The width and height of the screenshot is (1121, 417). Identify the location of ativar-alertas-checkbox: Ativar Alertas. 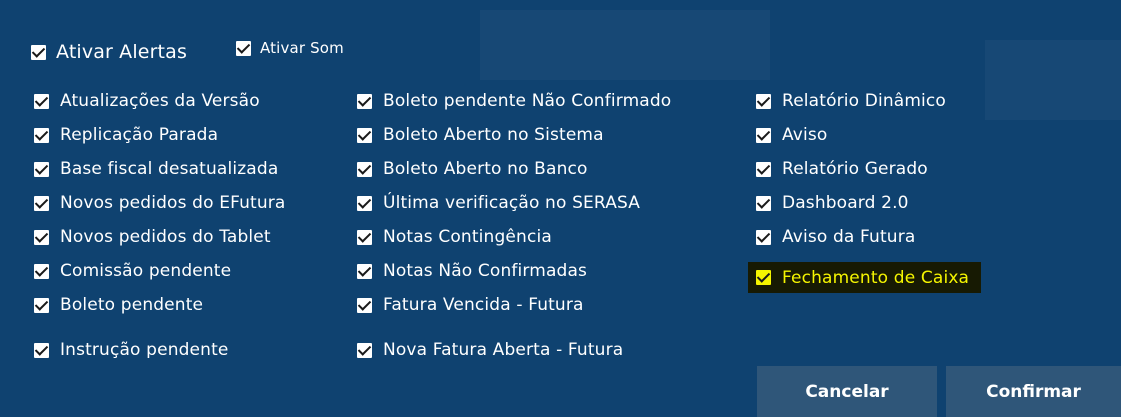
(109, 52).